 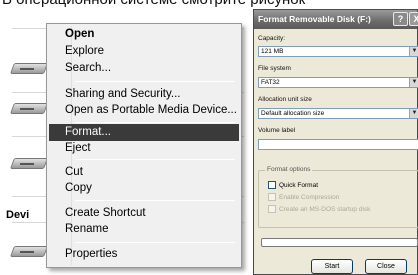 What do you see at coordinates (309, 197) in the screenshot?
I see `enable-compression-label: Enable Compression` at bounding box center [309, 197].